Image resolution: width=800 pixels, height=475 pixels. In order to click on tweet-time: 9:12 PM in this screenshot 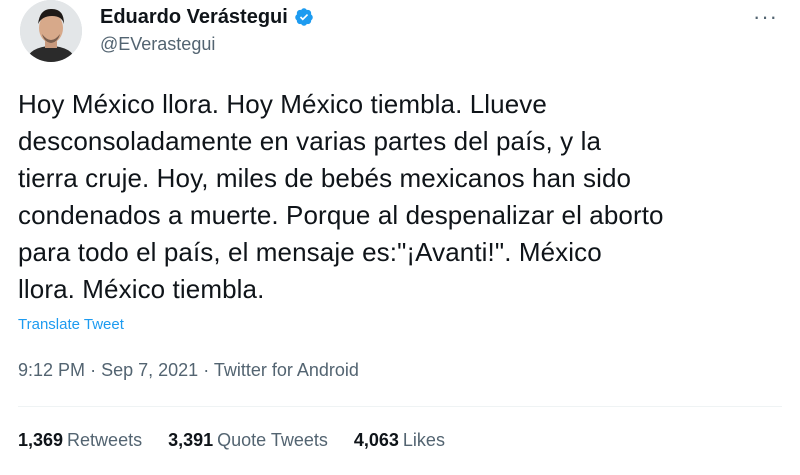, I will do `click(51, 370)`.